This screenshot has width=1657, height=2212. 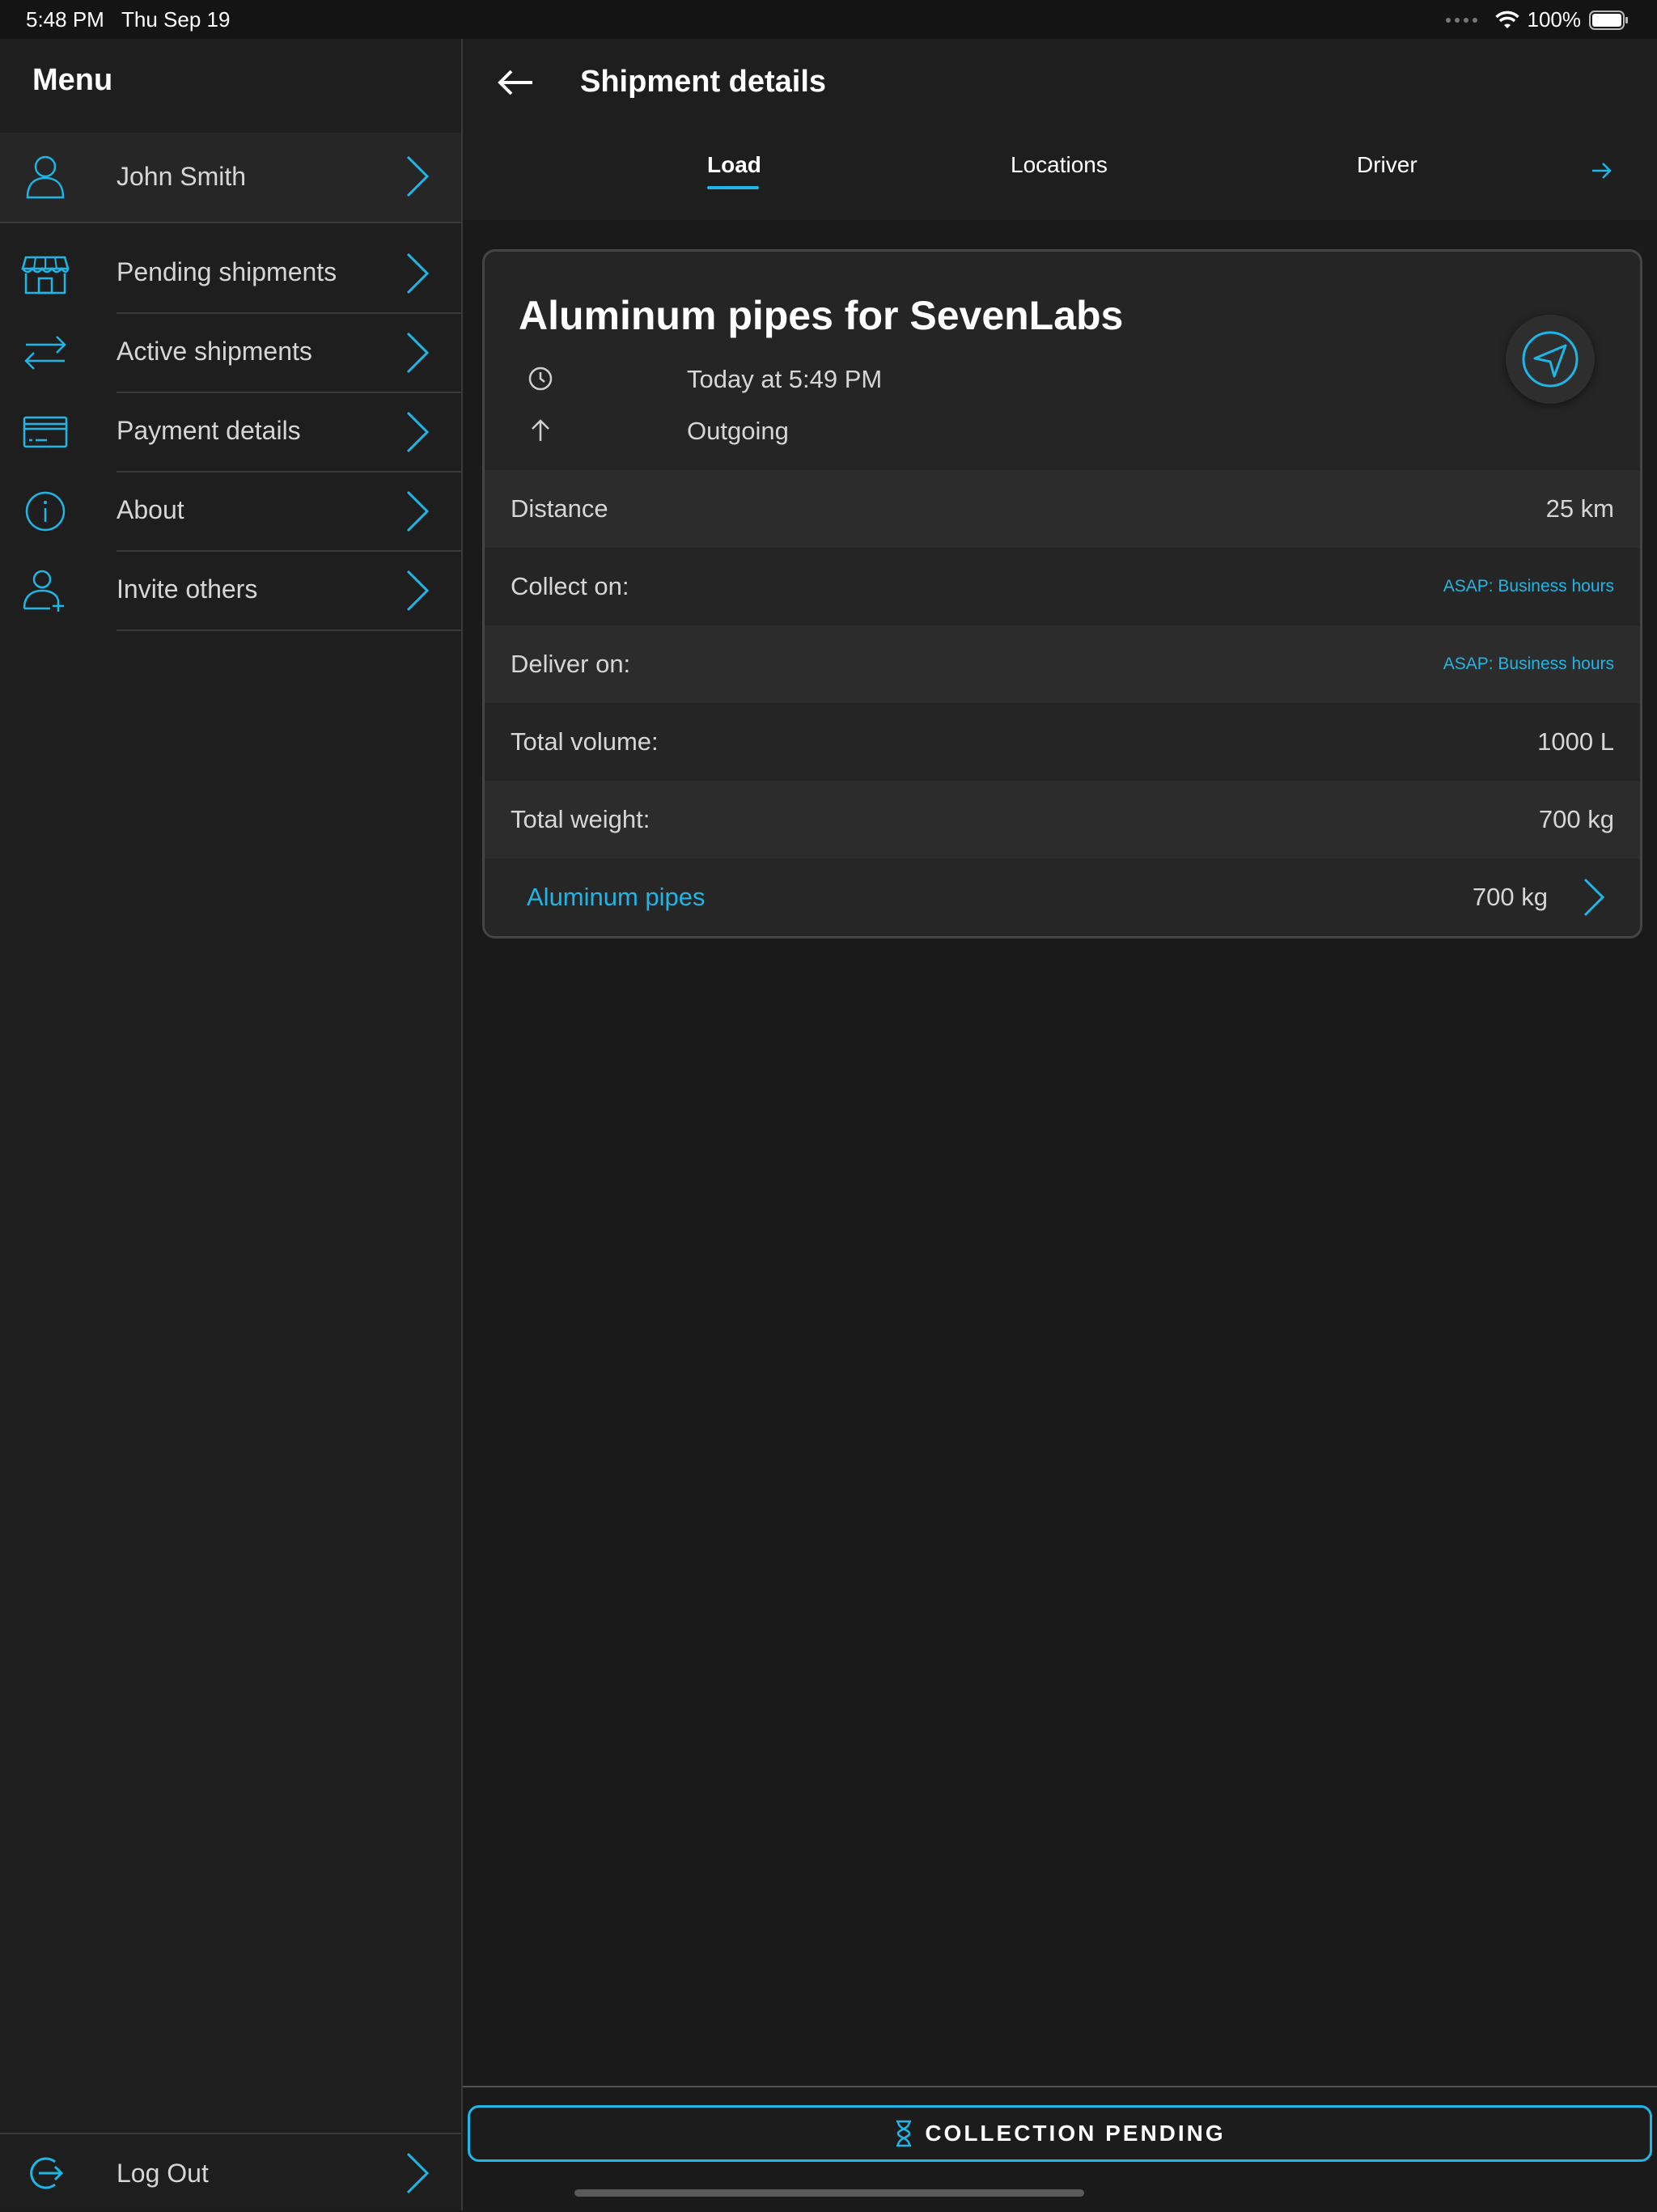 I want to click on menu-item-label: Payment details, so click(x=209, y=430).